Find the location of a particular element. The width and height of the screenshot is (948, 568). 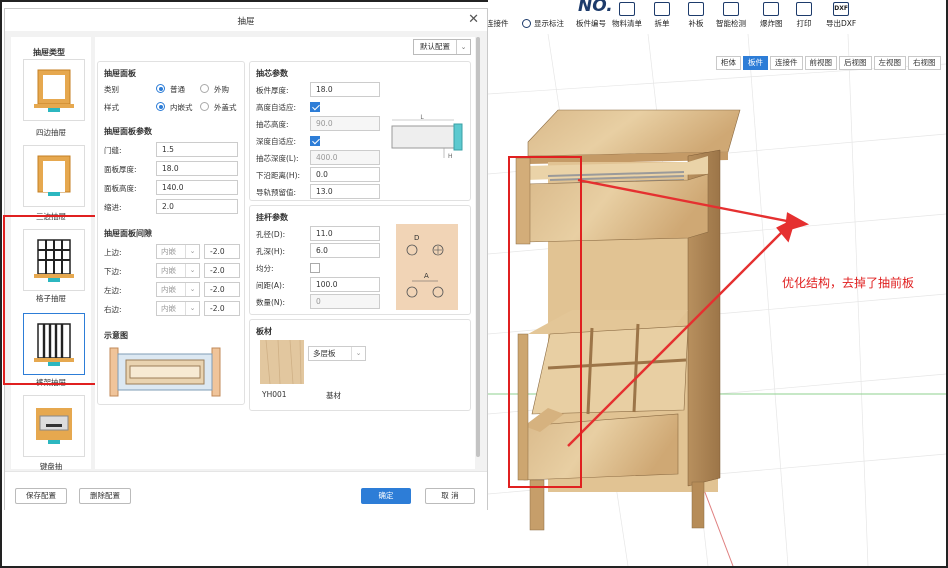

type-option-normal: 普通 is located at coordinates (177, 89).